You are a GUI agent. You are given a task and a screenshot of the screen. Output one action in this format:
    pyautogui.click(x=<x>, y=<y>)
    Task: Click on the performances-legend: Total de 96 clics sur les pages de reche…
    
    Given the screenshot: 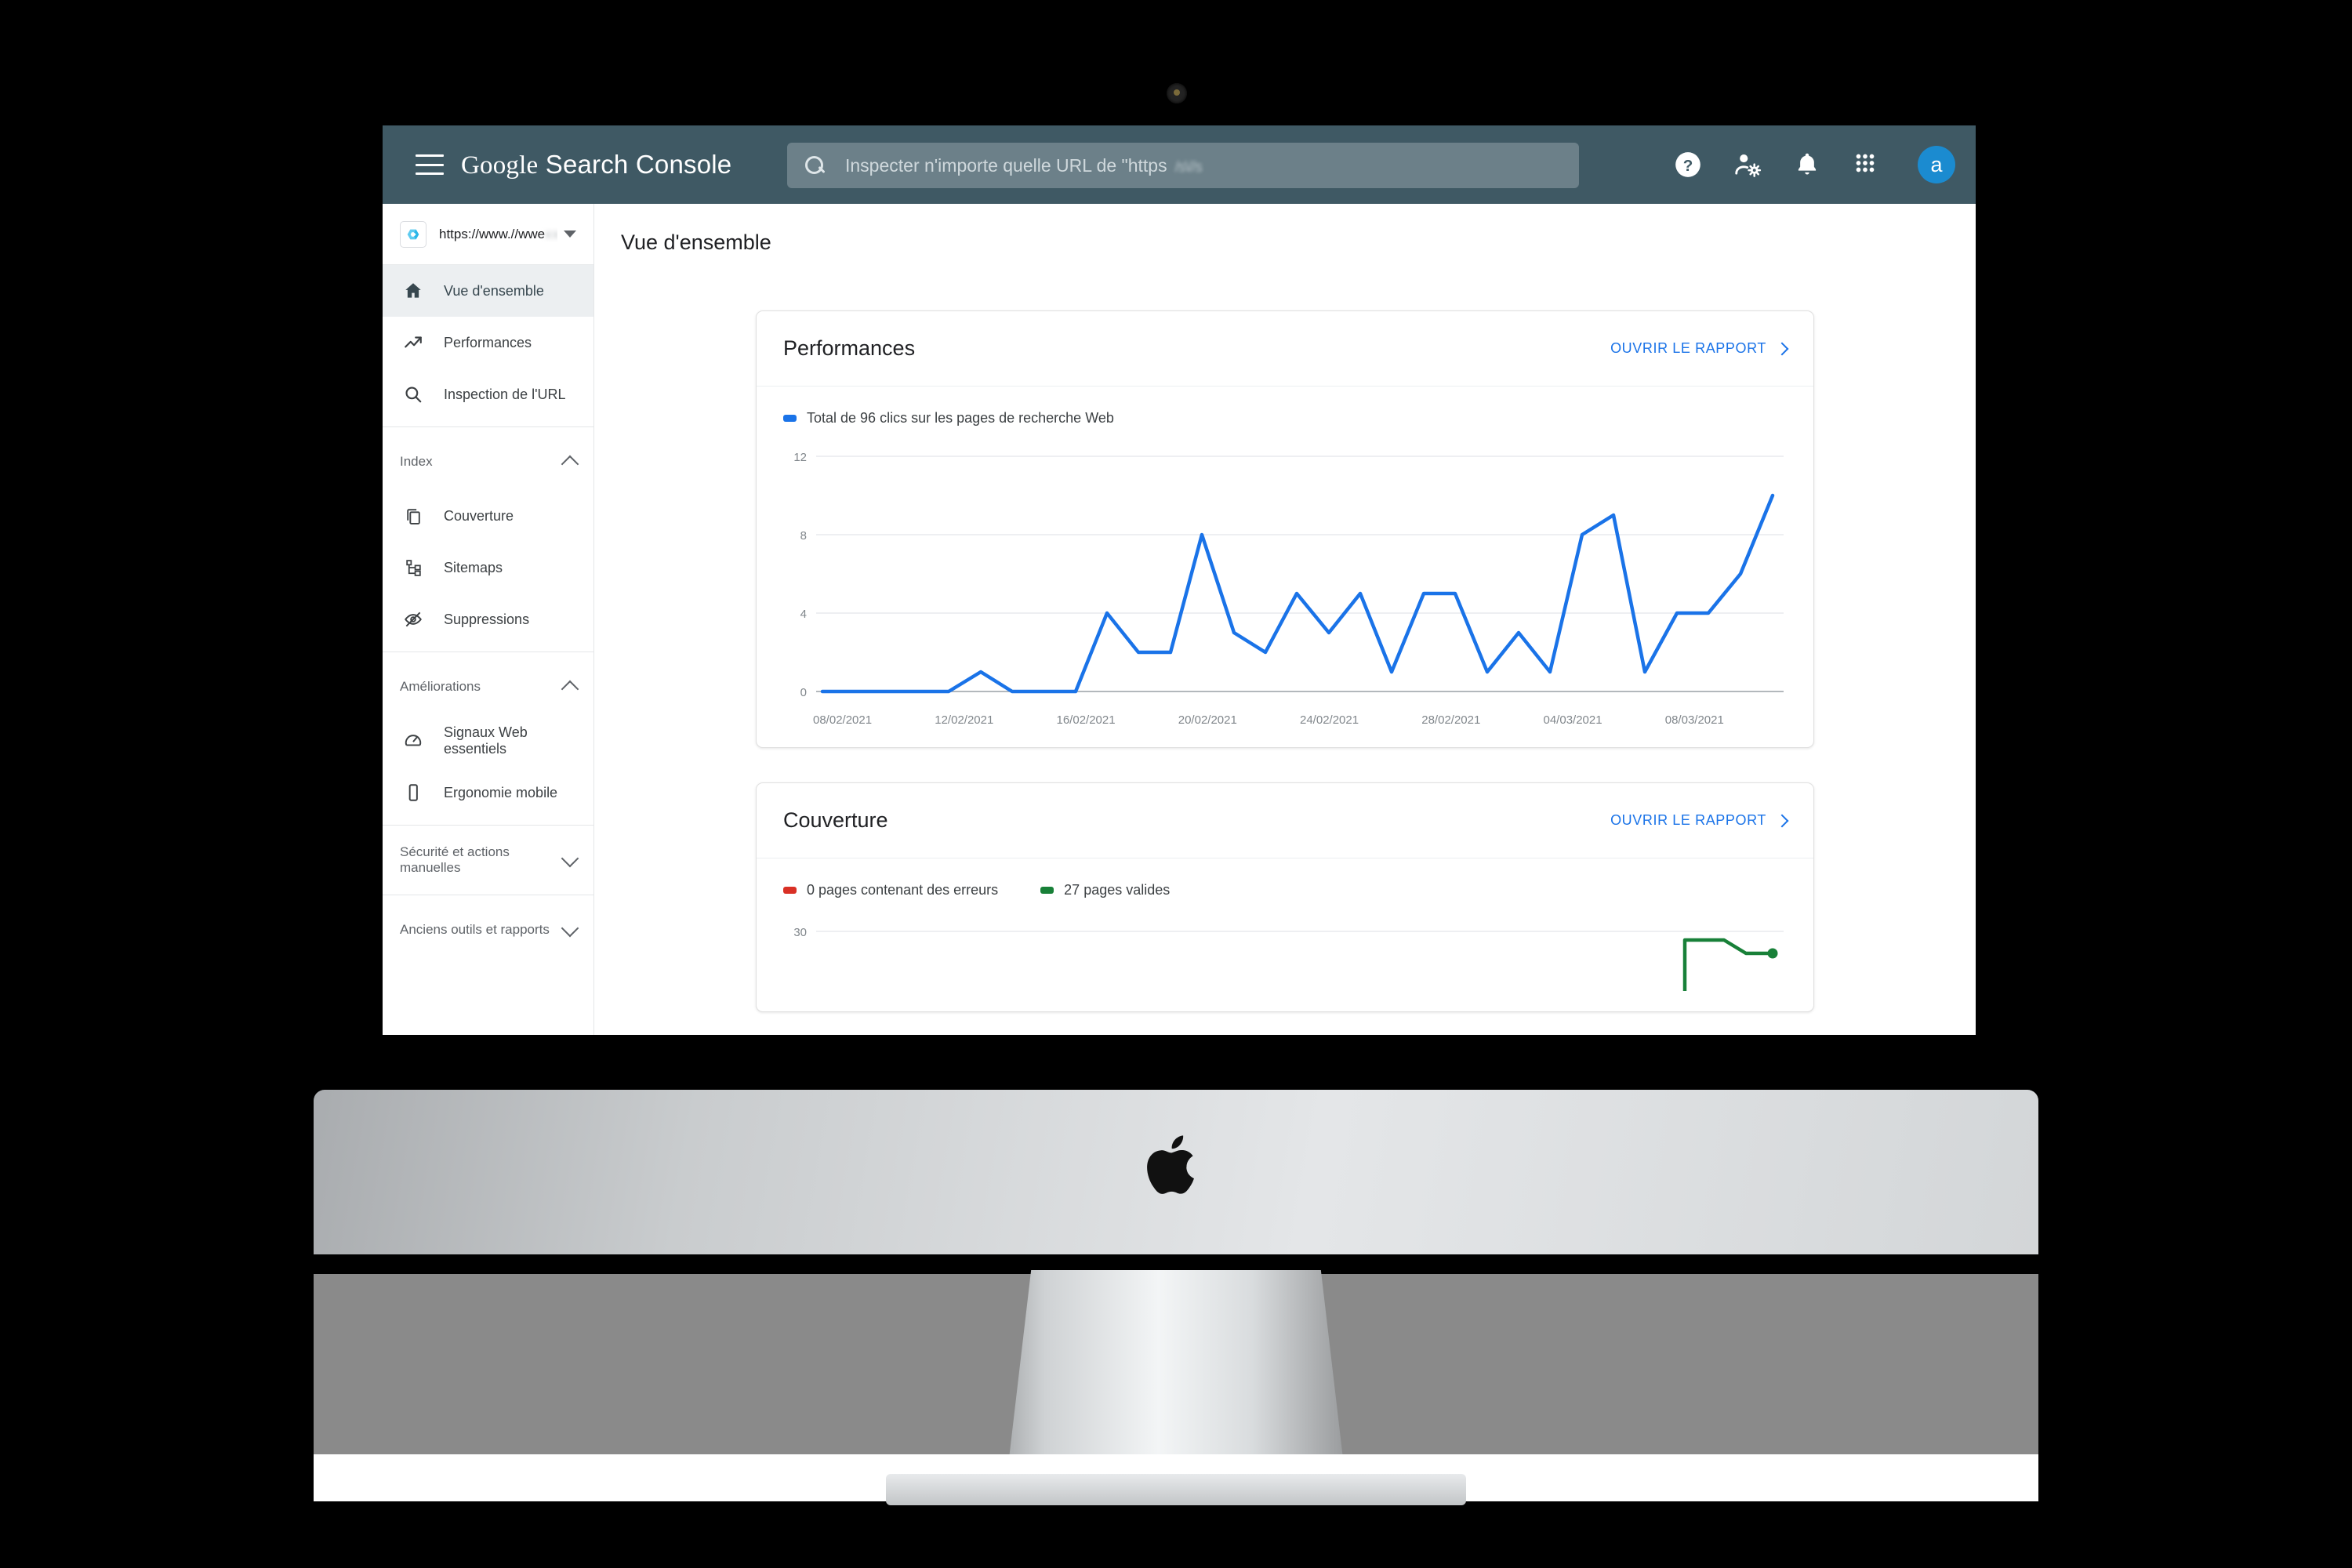 What is the action you would take?
    pyautogui.click(x=1285, y=418)
    